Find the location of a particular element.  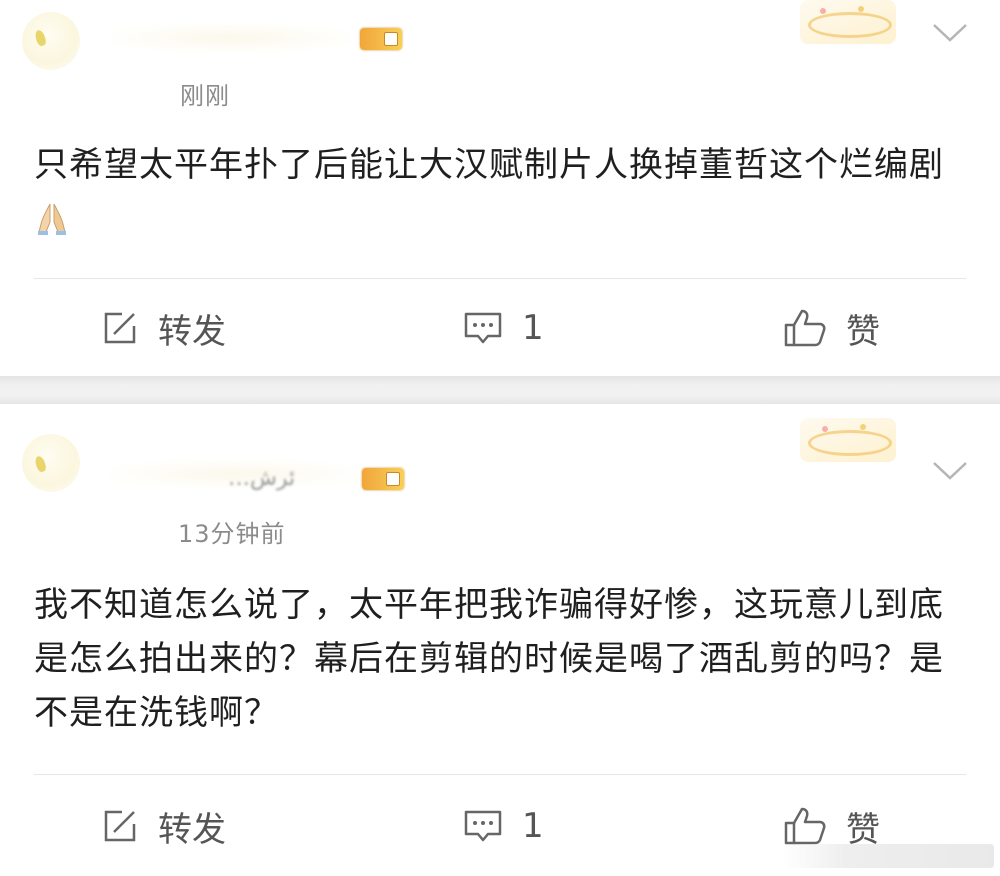

feed-separator is located at coordinates (500, 390).